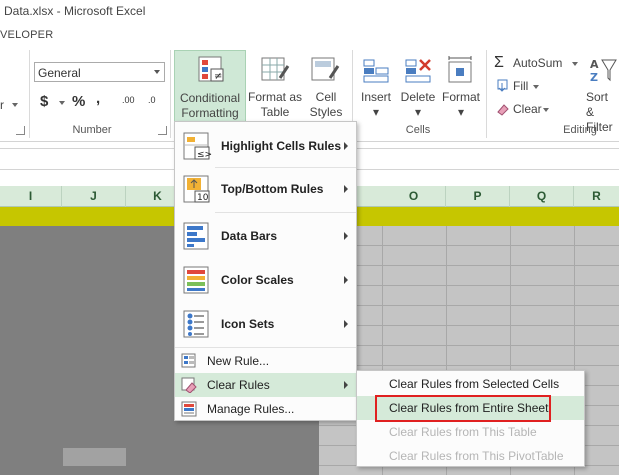  I want to click on alignment-fragment: r, so click(2, 105).